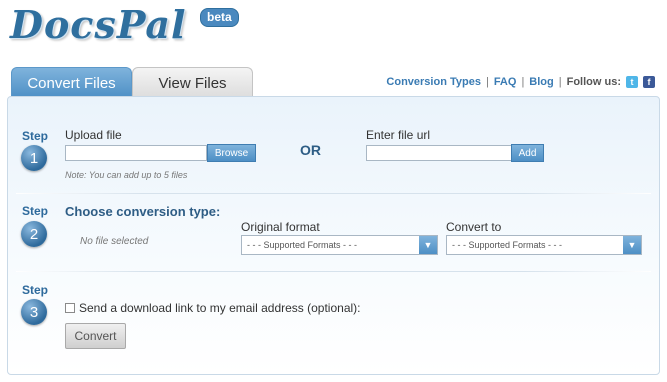  What do you see at coordinates (593, 82) in the screenshot?
I see `follow-us-label: Follow us:` at bounding box center [593, 82].